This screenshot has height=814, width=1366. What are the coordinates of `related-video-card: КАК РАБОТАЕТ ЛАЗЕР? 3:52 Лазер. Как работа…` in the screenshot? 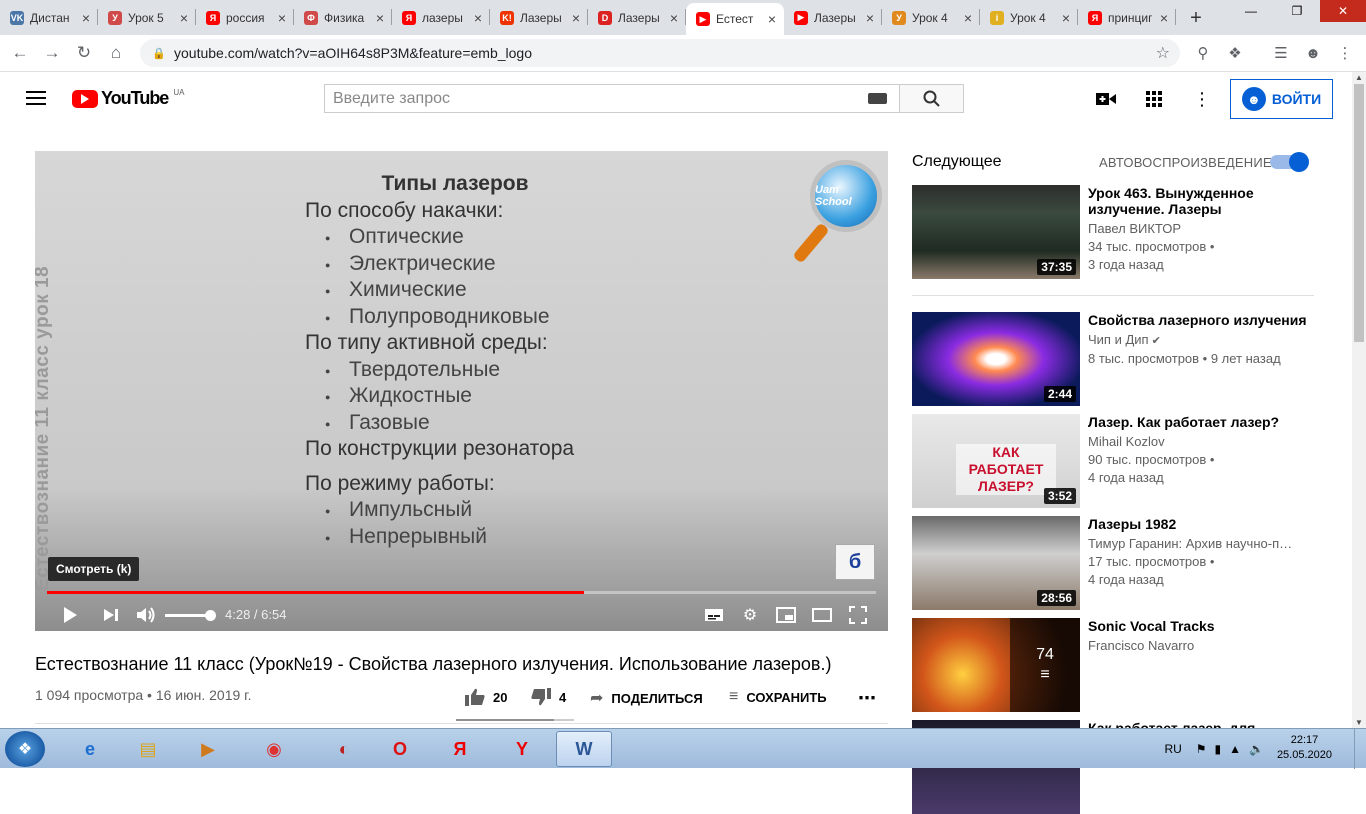 It's located at (1113, 461).